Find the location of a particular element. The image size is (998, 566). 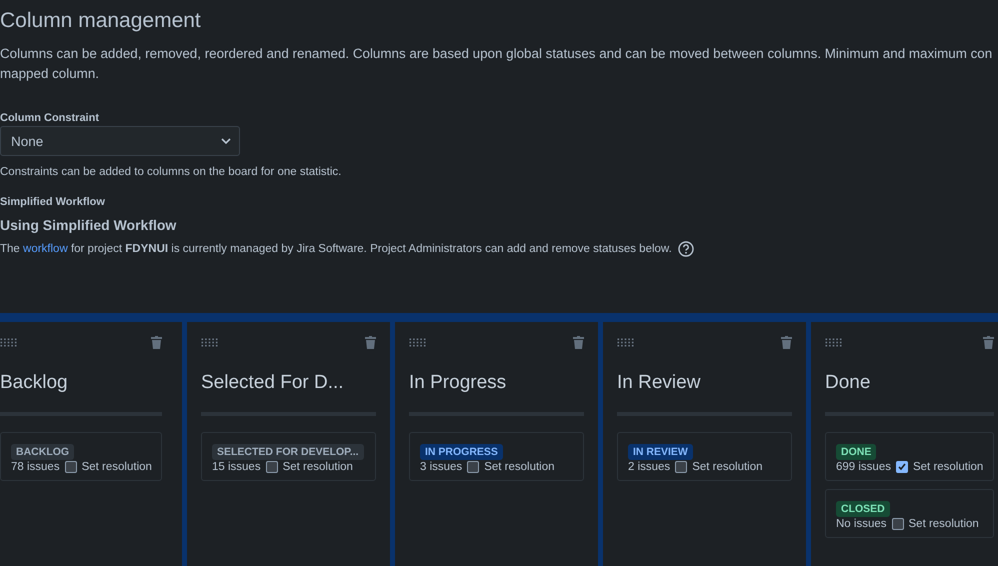

issue-count: 78 issues is located at coordinates (35, 467).